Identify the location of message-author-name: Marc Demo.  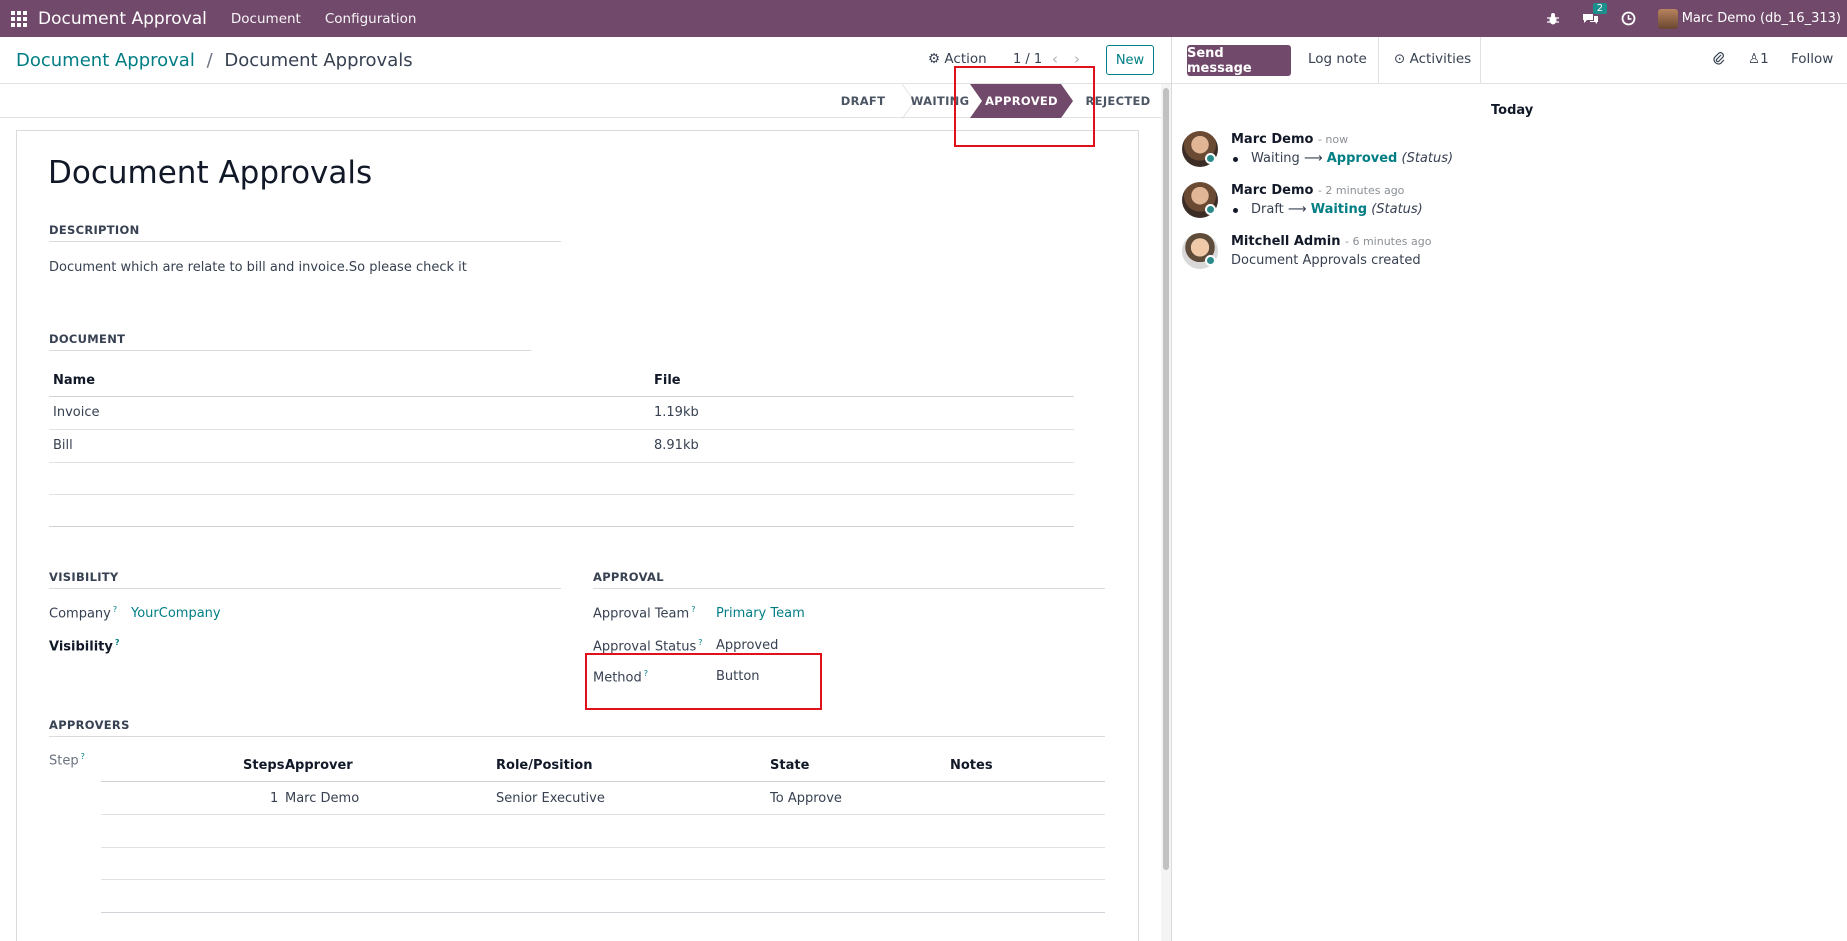
(1272, 190).